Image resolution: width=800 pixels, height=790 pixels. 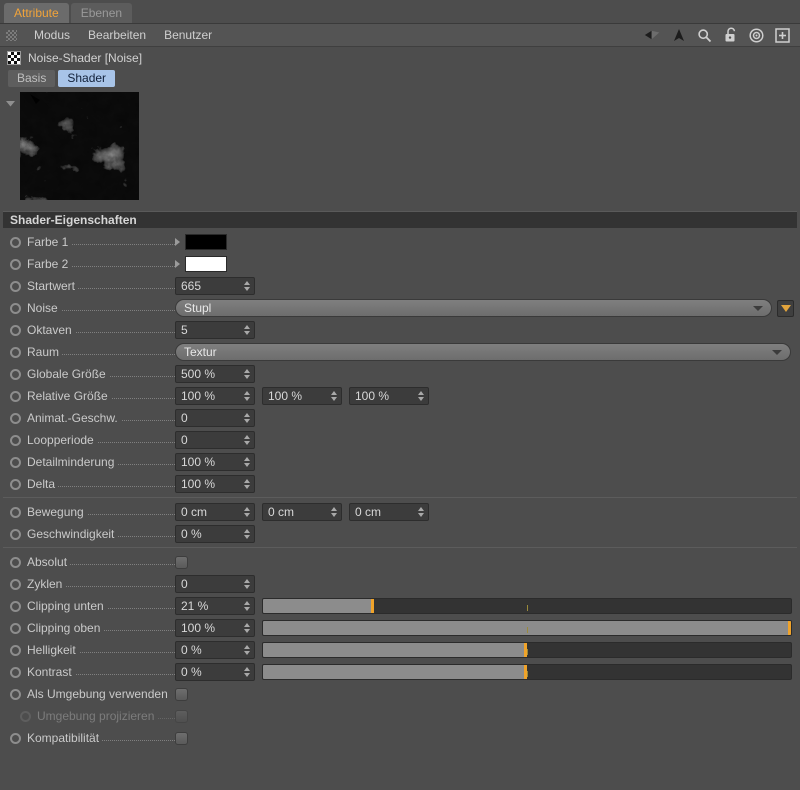 I want to click on keyframe-dot-icon-globale-groesse, so click(x=15, y=374).